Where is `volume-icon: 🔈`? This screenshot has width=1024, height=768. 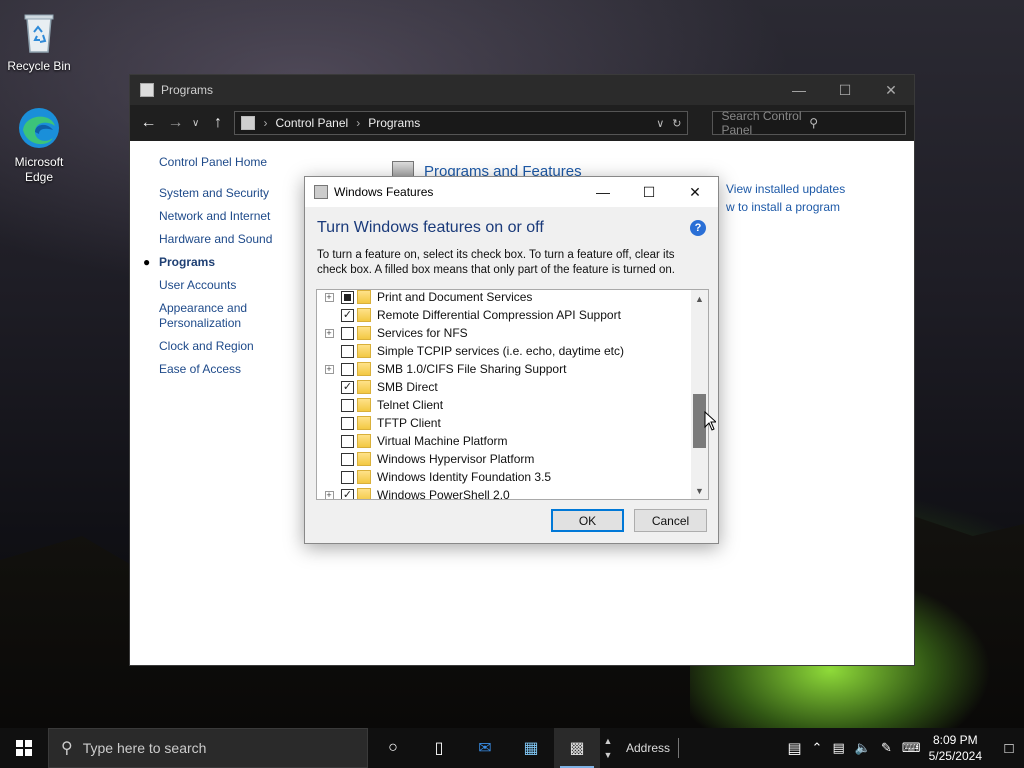 volume-icon: 🔈 is located at coordinates (863, 748).